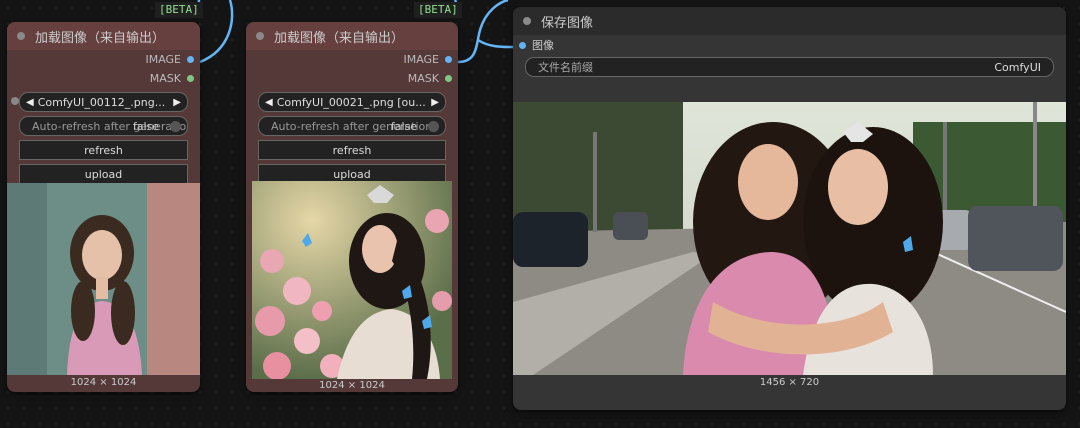 The width and height of the screenshot is (1080, 428). I want to click on image-input-label: 图像, so click(543, 45).